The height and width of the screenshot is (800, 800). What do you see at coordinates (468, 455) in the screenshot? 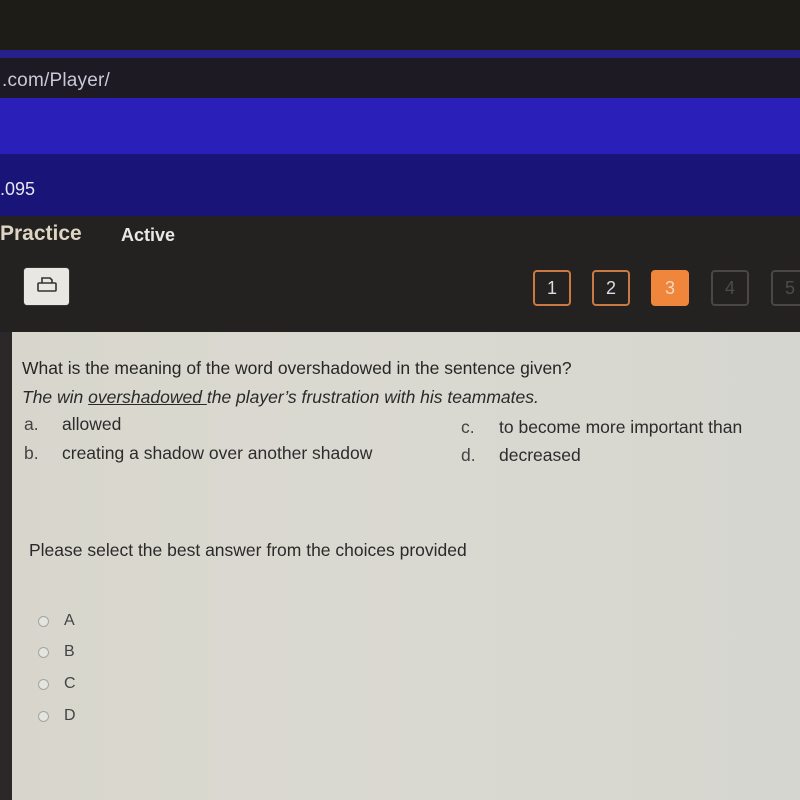
I see `choice-letter: d.` at bounding box center [468, 455].